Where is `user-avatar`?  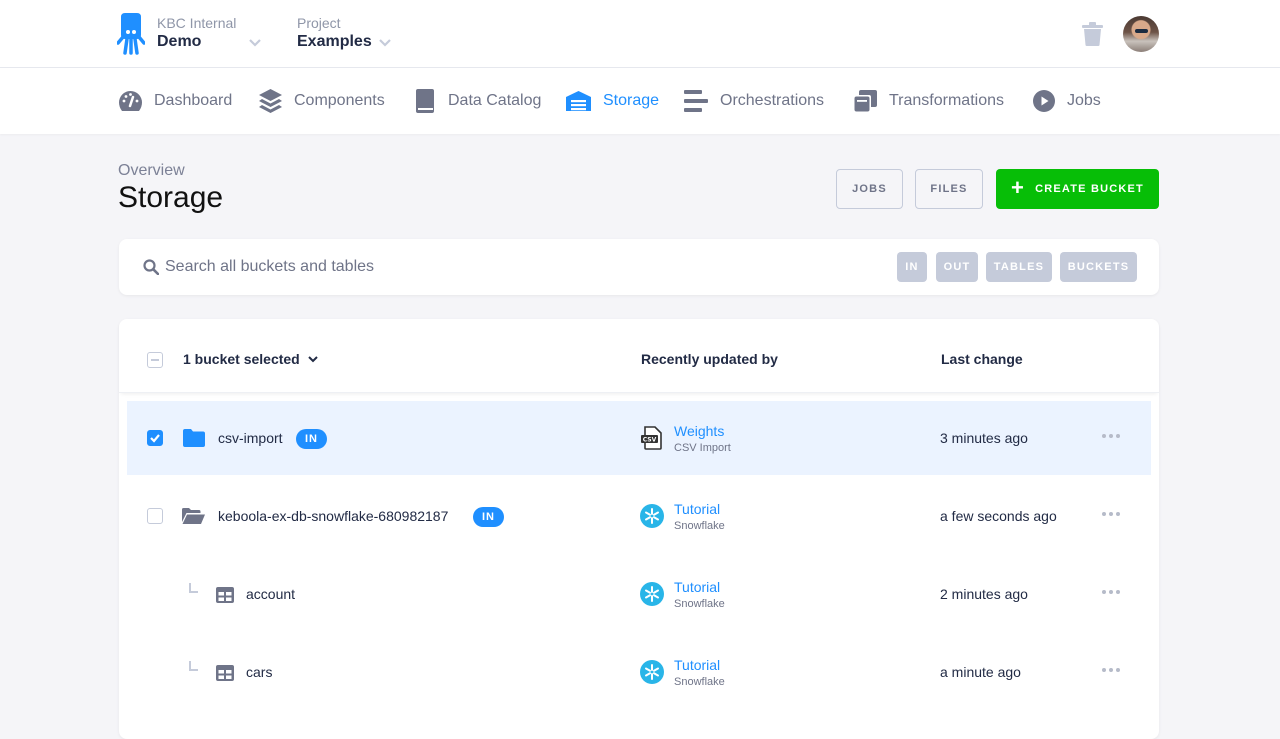
user-avatar is located at coordinates (1141, 34).